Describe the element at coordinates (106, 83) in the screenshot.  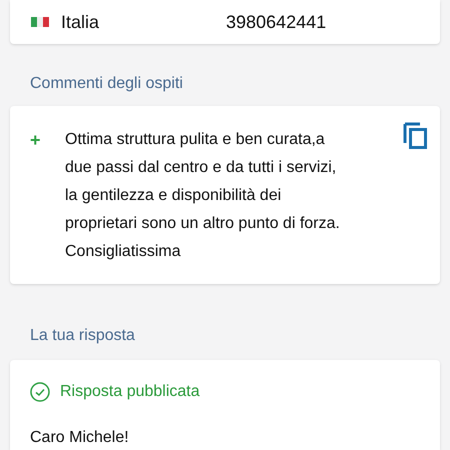
I see `section-heading: Commenti degli ospiti` at that location.